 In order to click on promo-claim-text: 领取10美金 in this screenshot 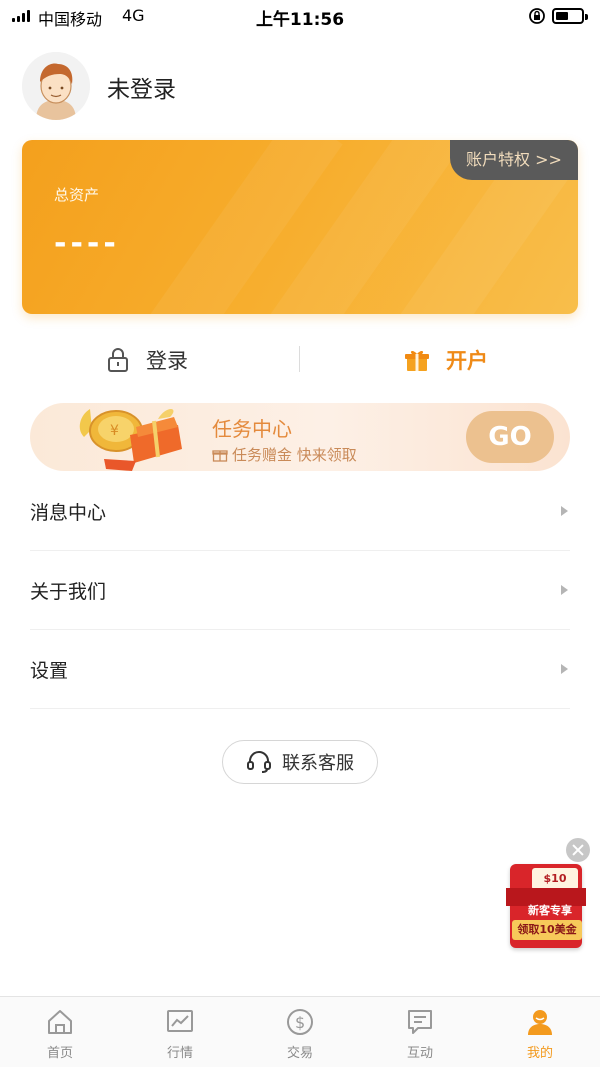, I will do `click(547, 930)`.